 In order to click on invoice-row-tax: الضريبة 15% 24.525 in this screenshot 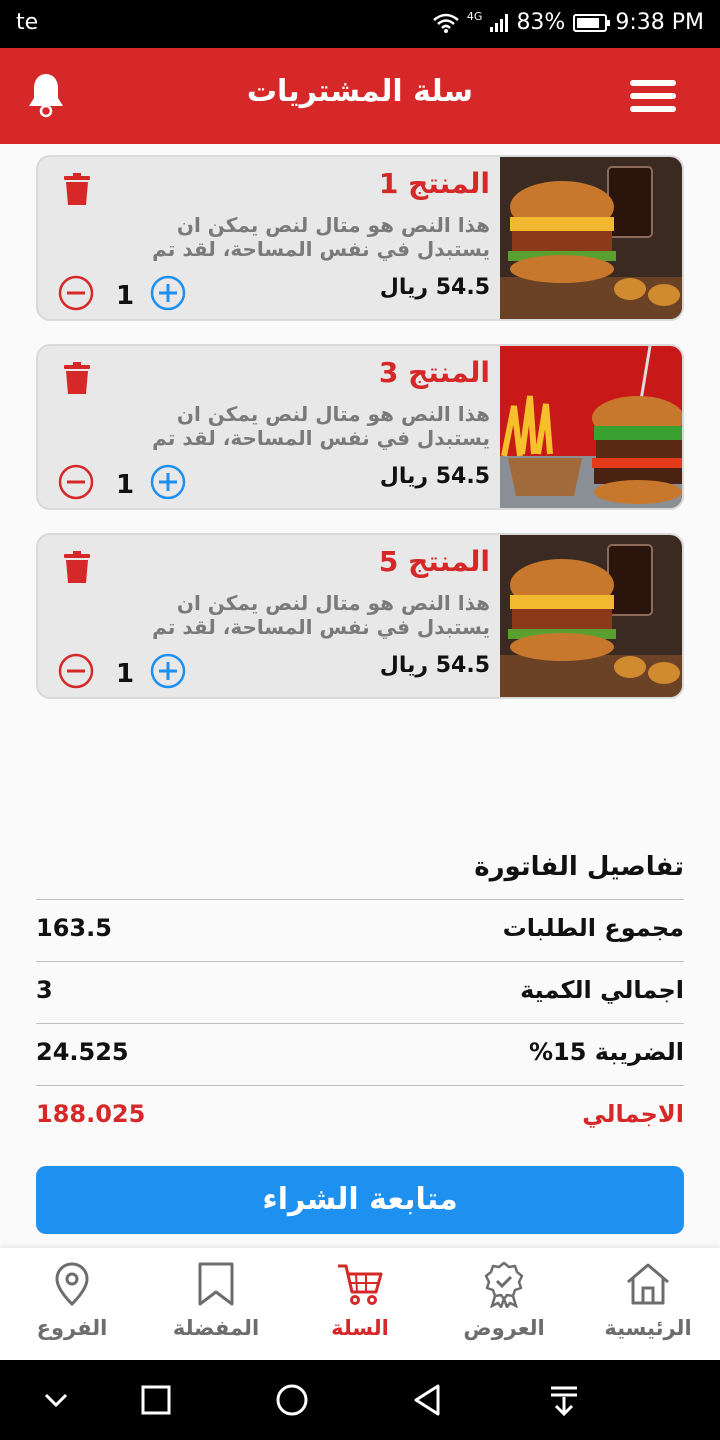, I will do `click(360, 1055)`.